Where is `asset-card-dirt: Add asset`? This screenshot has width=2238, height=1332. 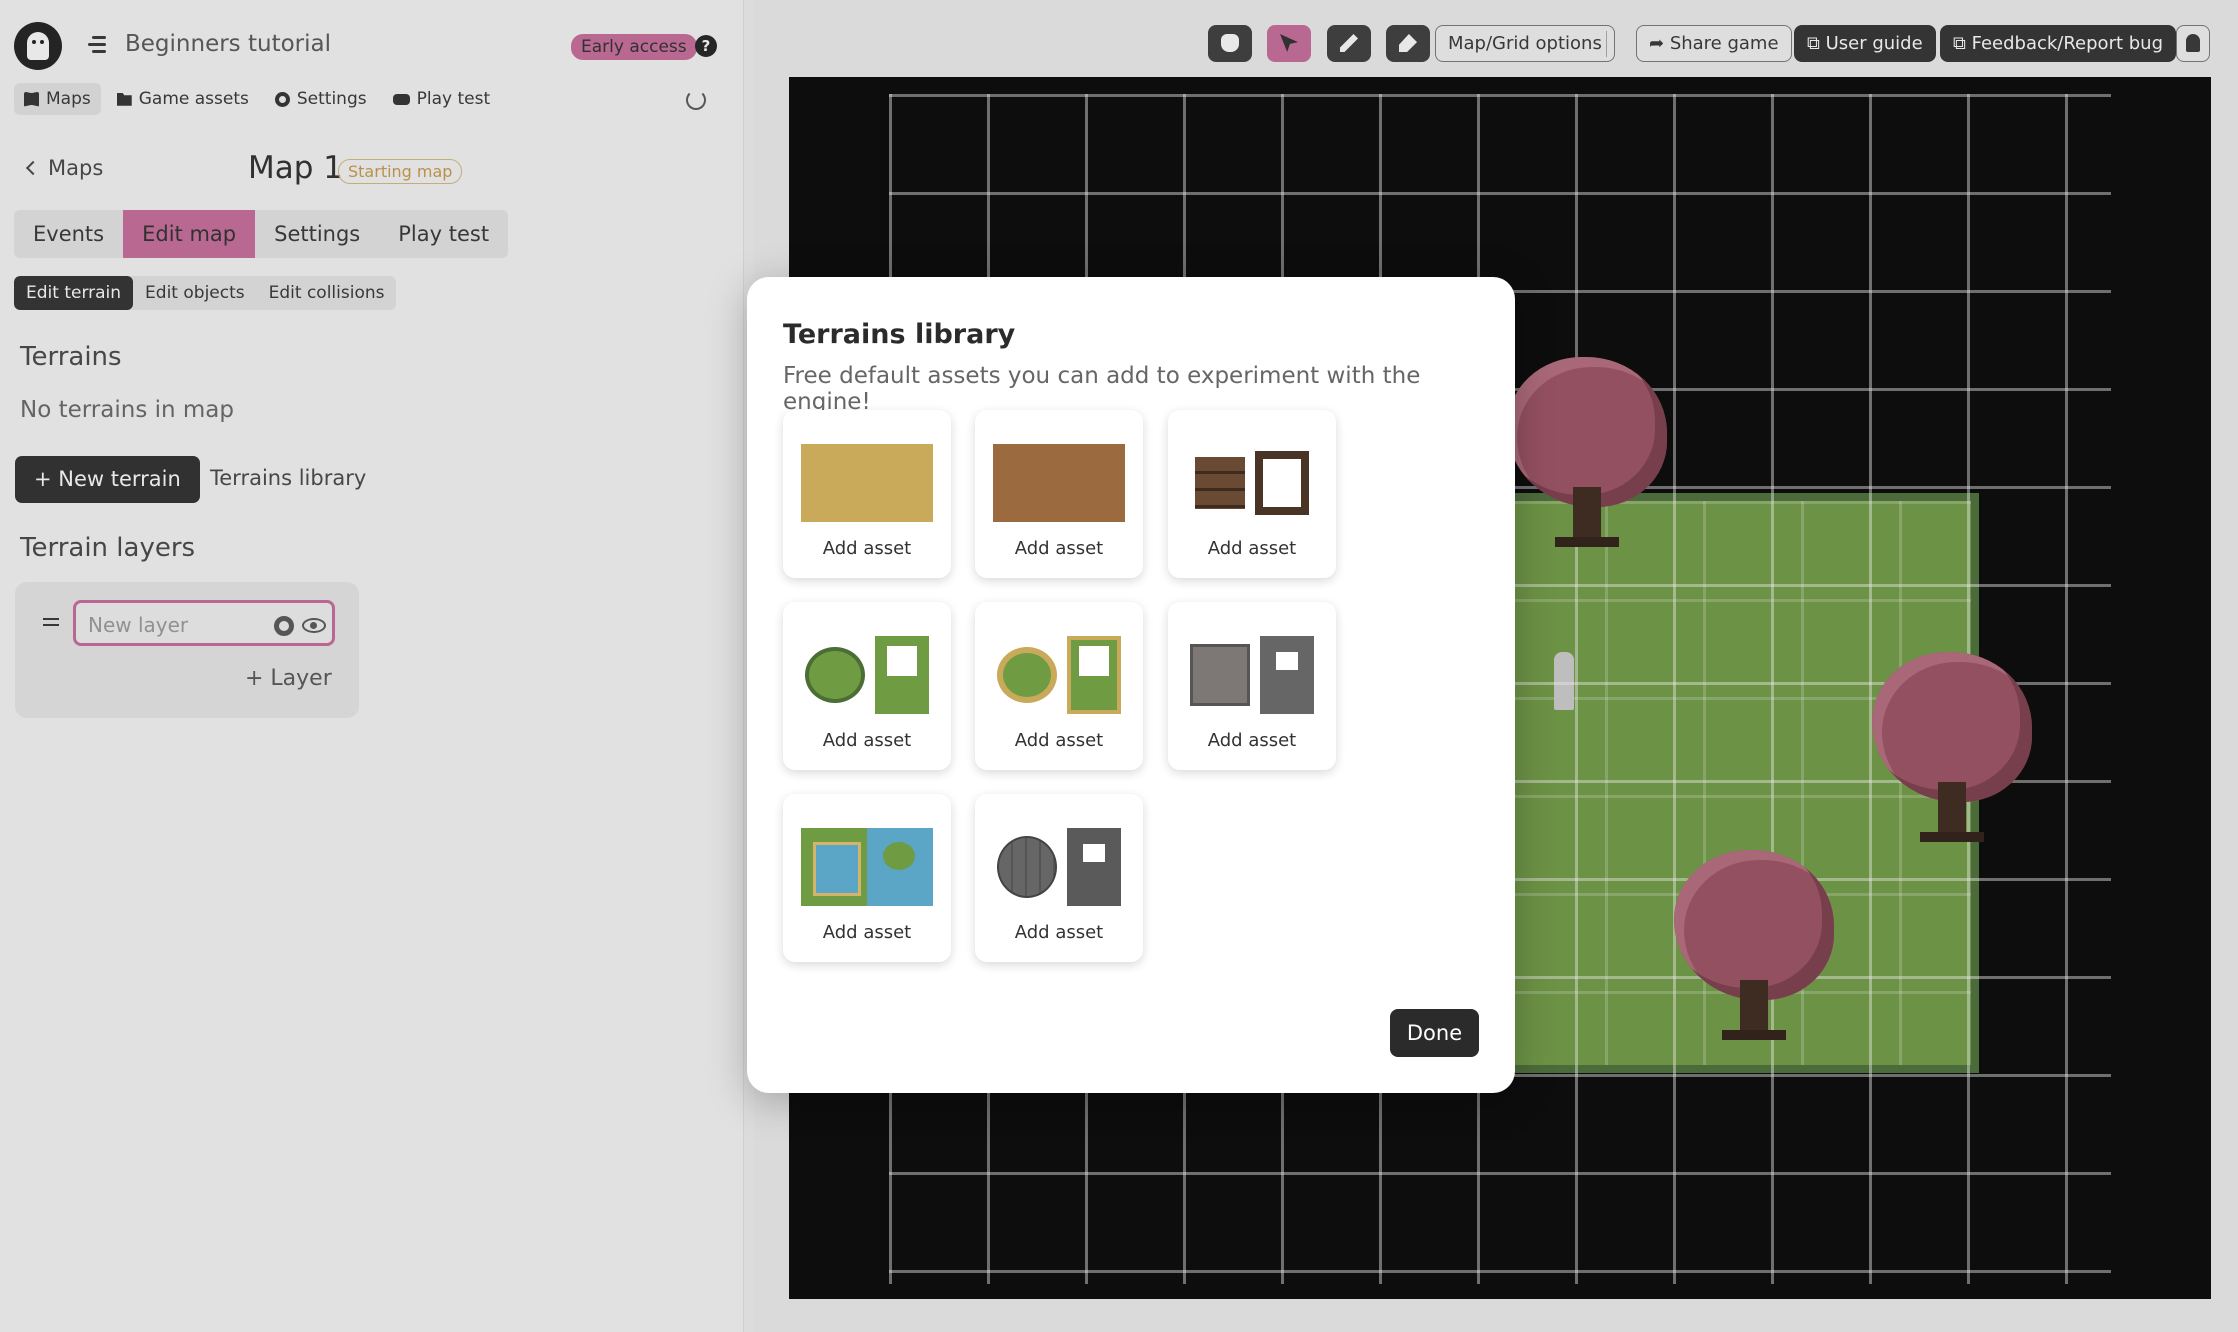 asset-card-dirt: Add asset is located at coordinates (1059, 494).